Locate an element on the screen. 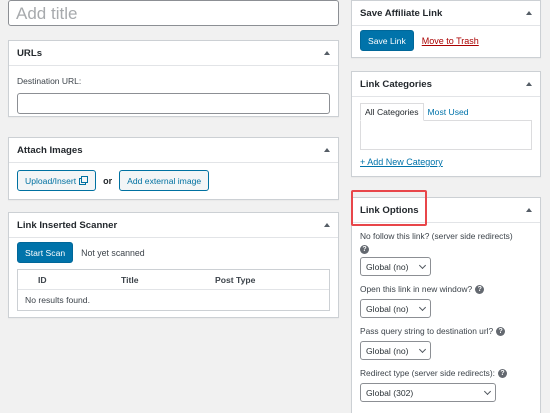  move-to-trash-link: Move to Trash is located at coordinates (450, 41).